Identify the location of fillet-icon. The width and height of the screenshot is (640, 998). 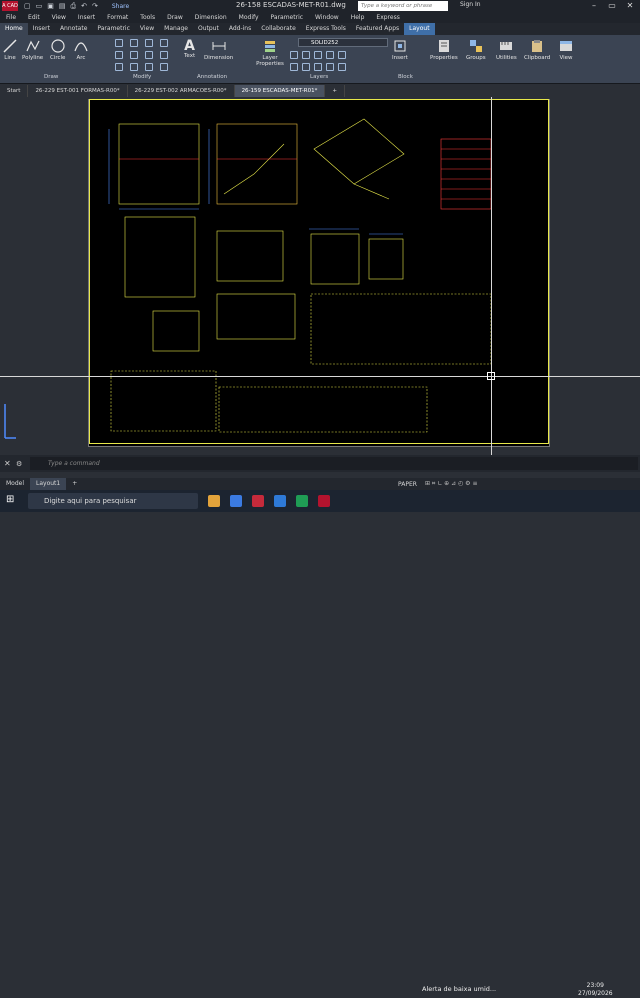
(149, 55).